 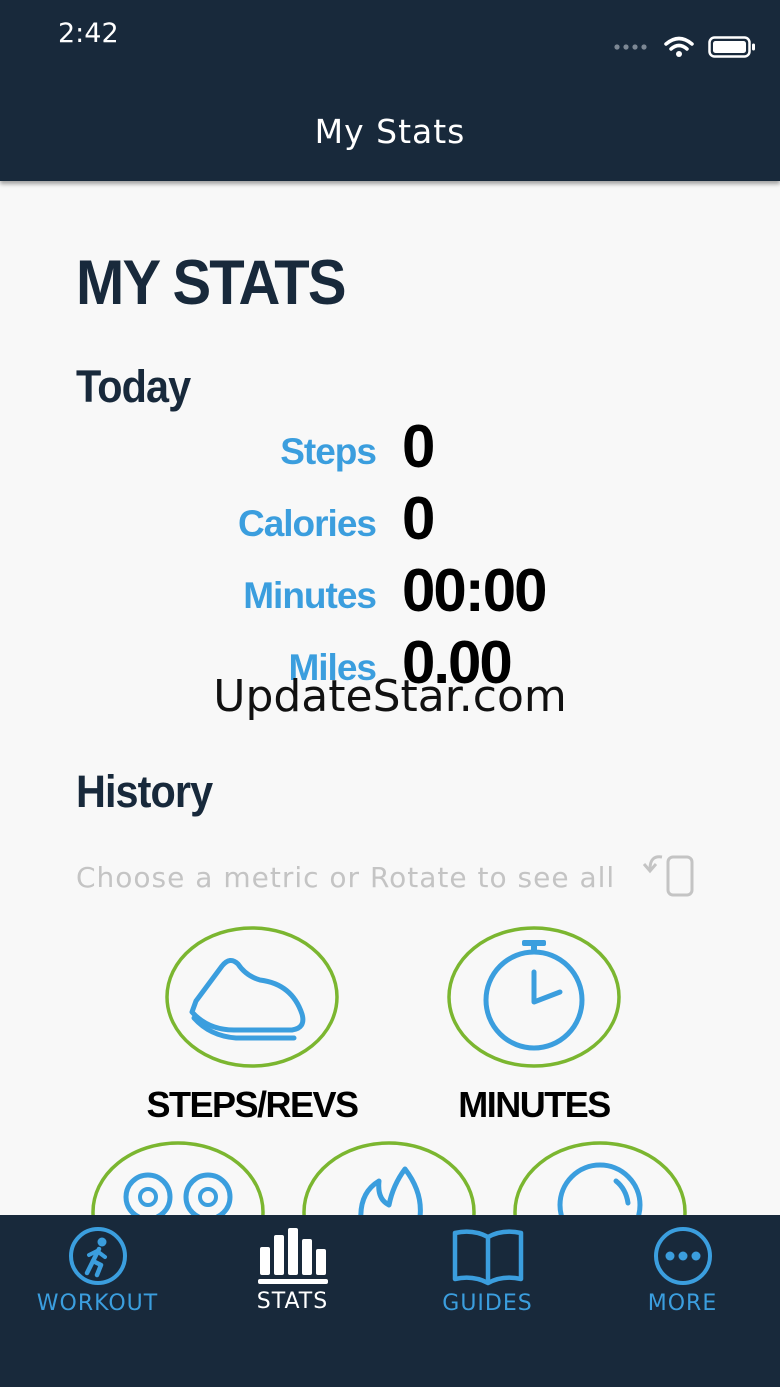 What do you see at coordinates (390, 448) in the screenshot?
I see `stat-row-steps: Steps 0` at bounding box center [390, 448].